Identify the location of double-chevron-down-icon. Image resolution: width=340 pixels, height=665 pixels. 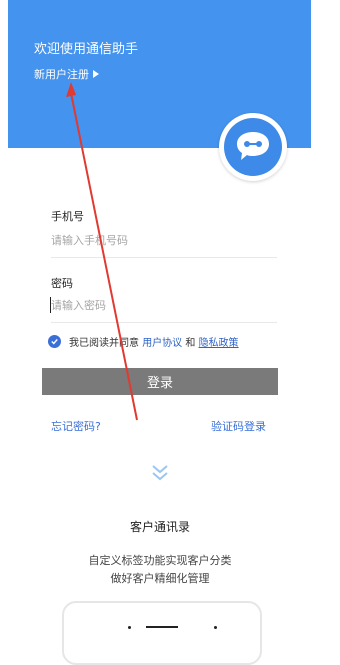
(160, 473).